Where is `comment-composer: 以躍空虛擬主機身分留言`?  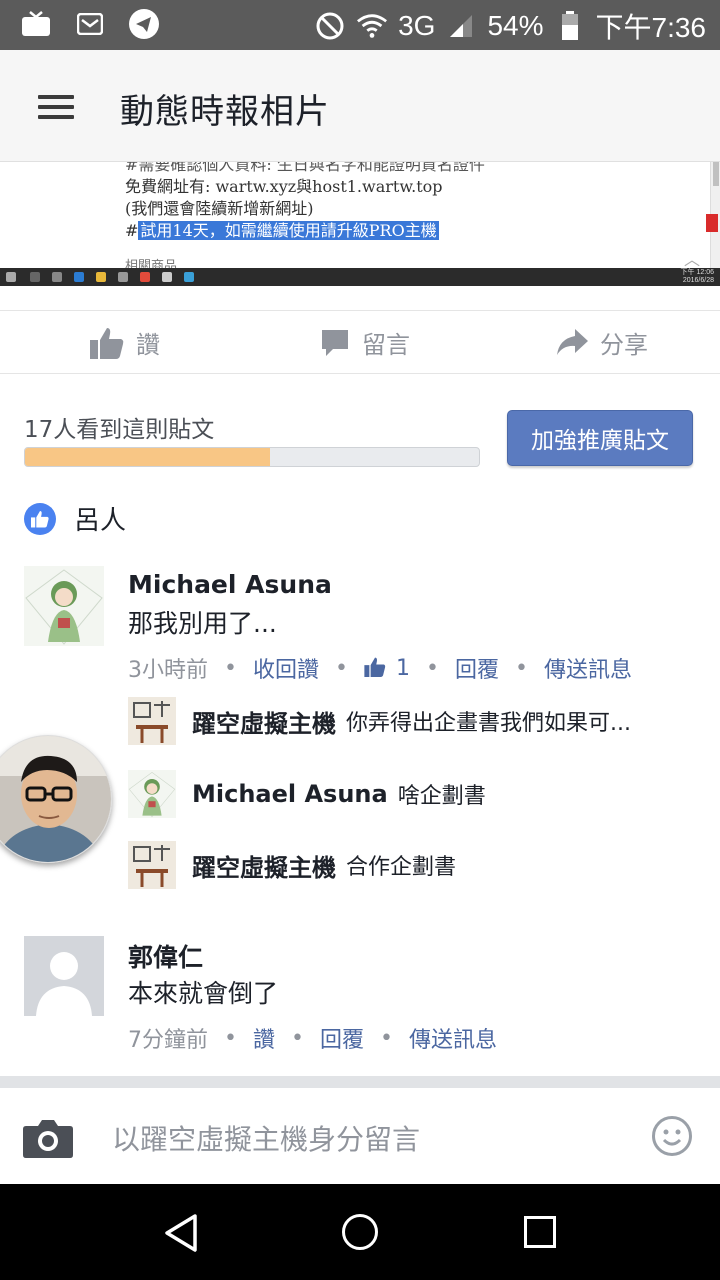
comment-composer: 以躍空虛擬主機身分留言 is located at coordinates (360, 1136).